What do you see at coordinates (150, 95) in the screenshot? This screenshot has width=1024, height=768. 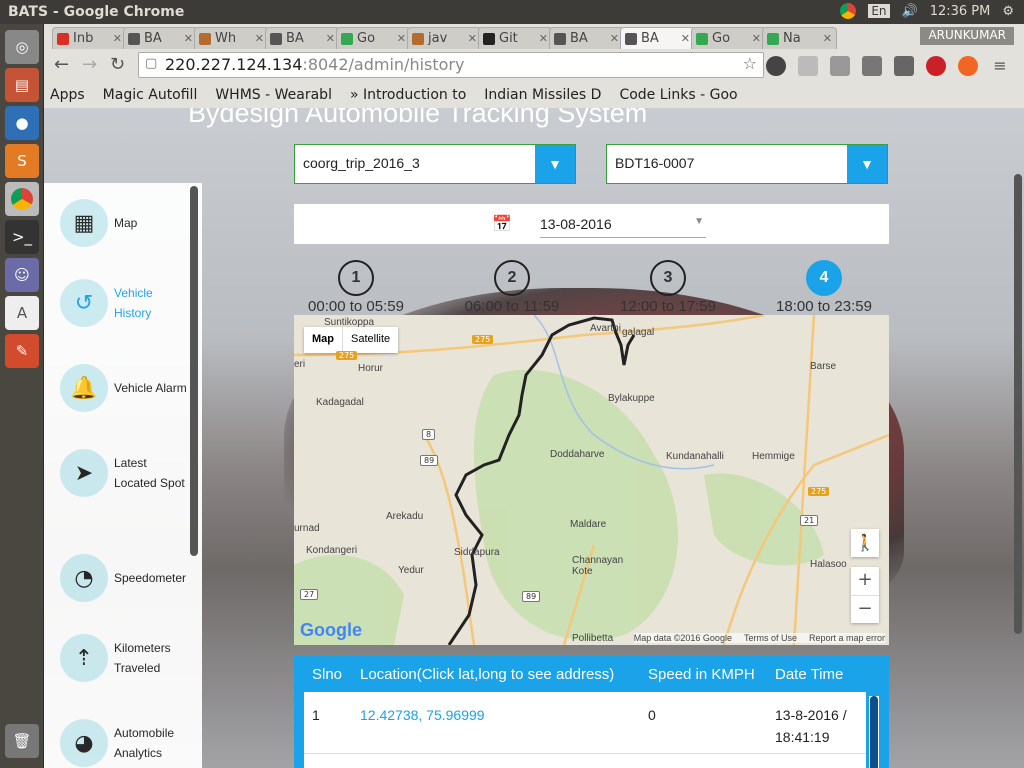 I see `bookmark-item: Magic Autofill` at bounding box center [150, 95].